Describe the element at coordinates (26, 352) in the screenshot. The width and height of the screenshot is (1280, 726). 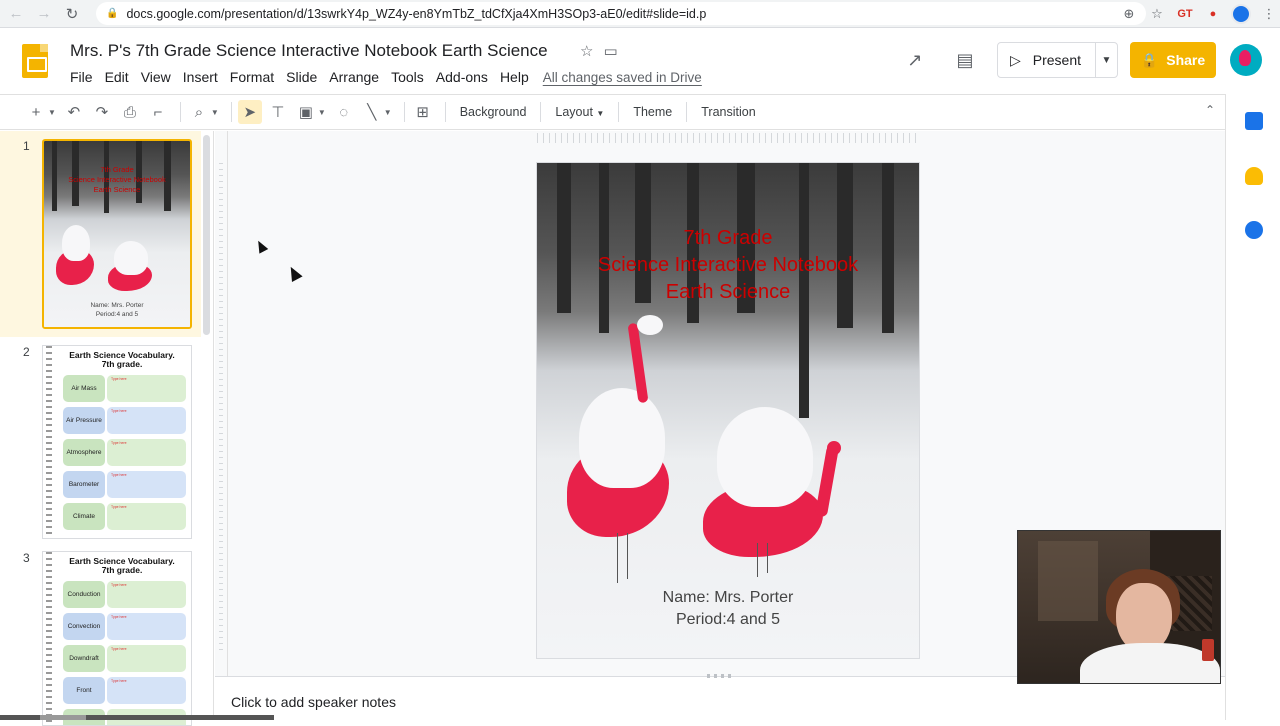
I see `slide-number: 2` at that location.